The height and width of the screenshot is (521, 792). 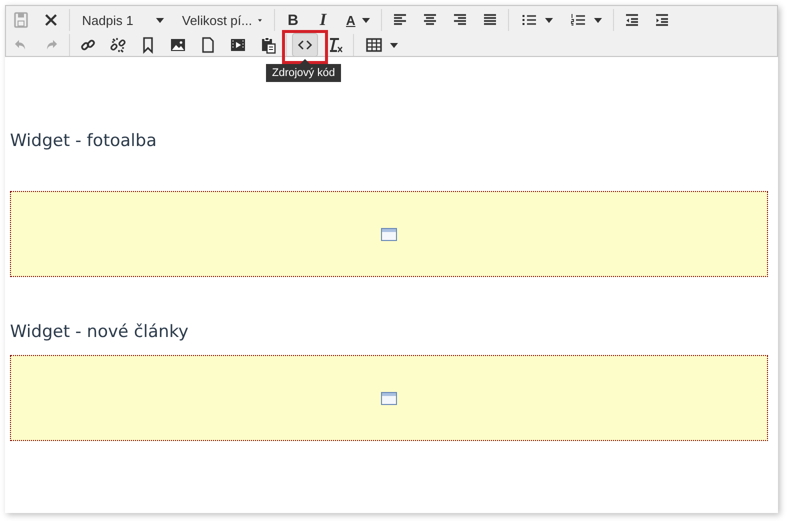 What do you see at coordinates (118, 45) in the screenshot?
I see `unlink-icon` at bounding box center [118, 45].